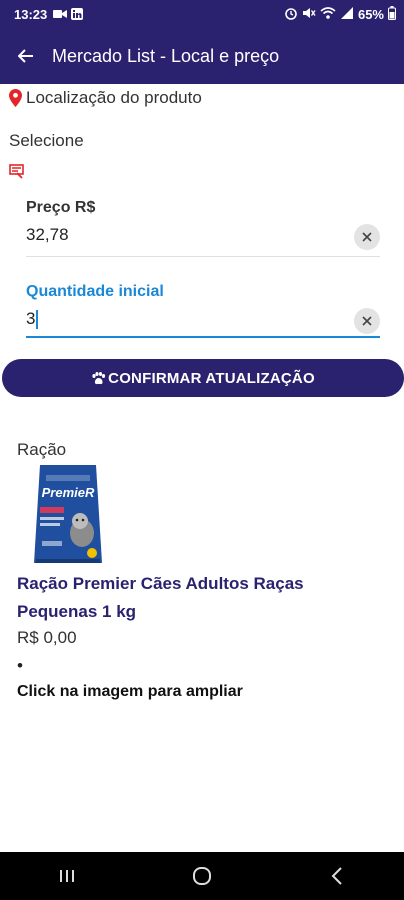 This screenshot has height=900, width=404. I want to click on product-brand-text: PremieR, so click(68, 492).